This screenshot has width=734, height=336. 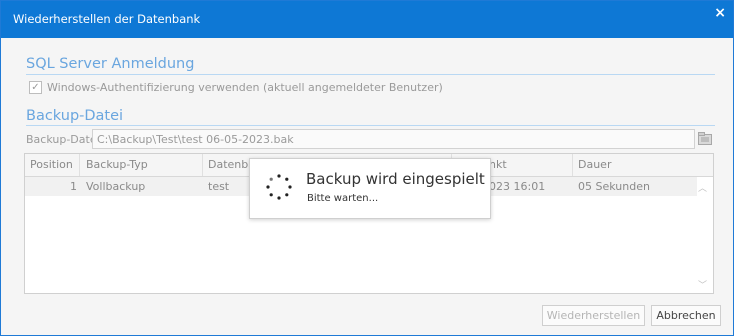 I want to click on windows-auth-checkbox: ✓, so click(x=35, y=87).